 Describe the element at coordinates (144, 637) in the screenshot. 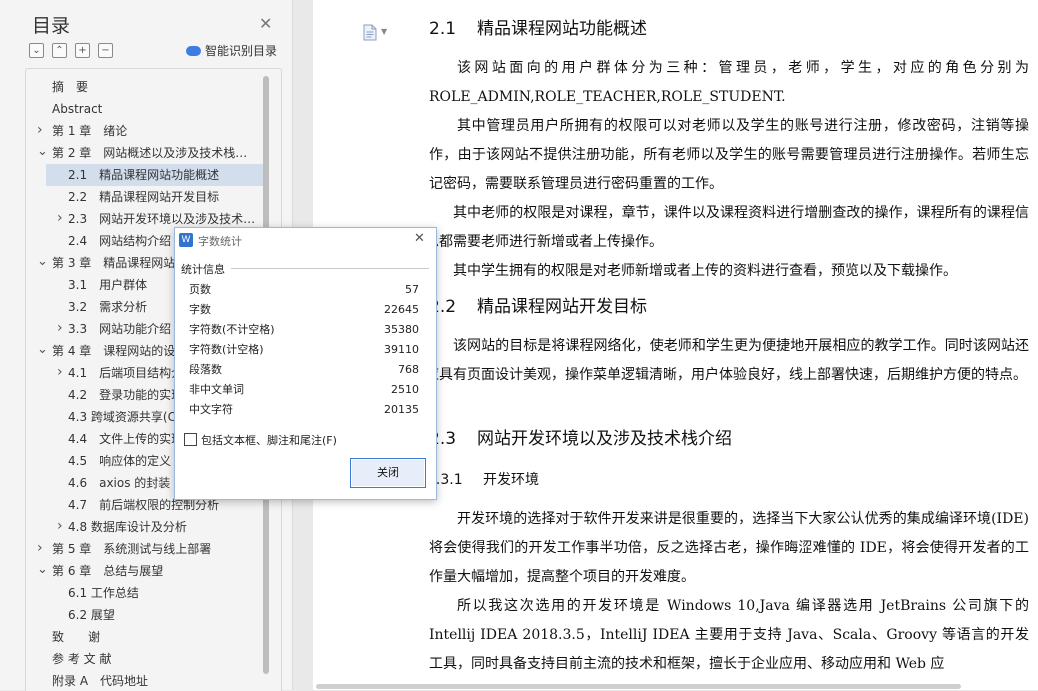

I see `toc-item: 致 谢` at that location.